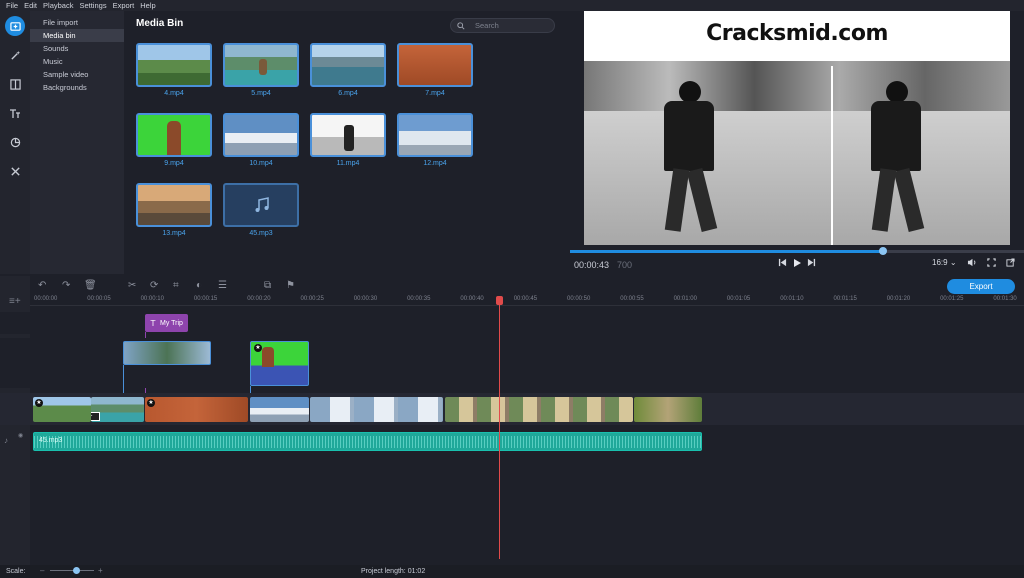 This screenshot has height=578, width=1024. Describe the element at coordinates (461, 25) in the screenshot. I see `search-icon` at that location.